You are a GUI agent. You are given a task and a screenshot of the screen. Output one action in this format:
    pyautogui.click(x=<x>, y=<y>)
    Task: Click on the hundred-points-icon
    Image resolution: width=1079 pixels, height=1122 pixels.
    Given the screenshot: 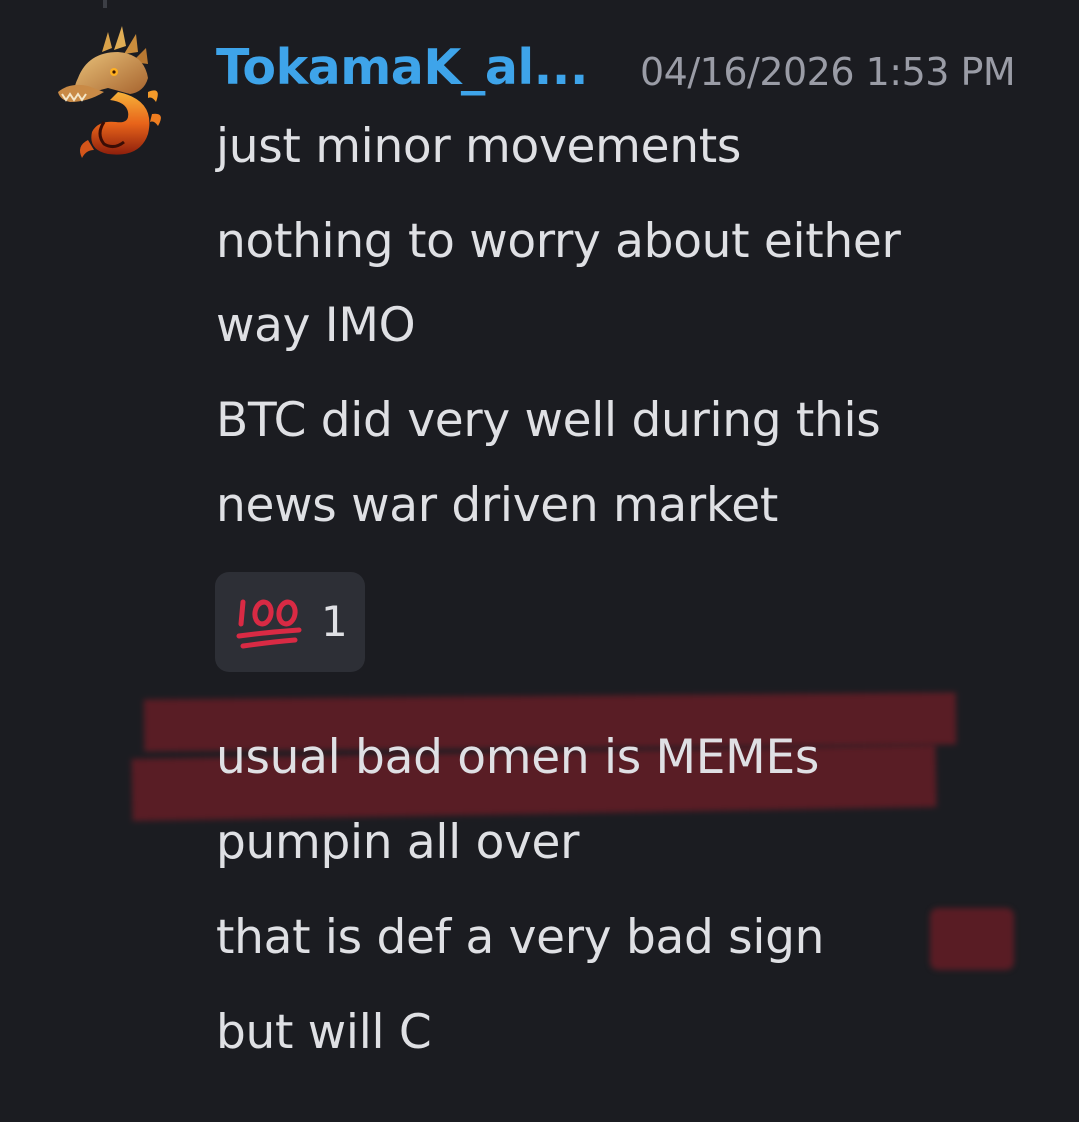 What is the action you would take?
    pyautogui.click(x=269, y=624)
    